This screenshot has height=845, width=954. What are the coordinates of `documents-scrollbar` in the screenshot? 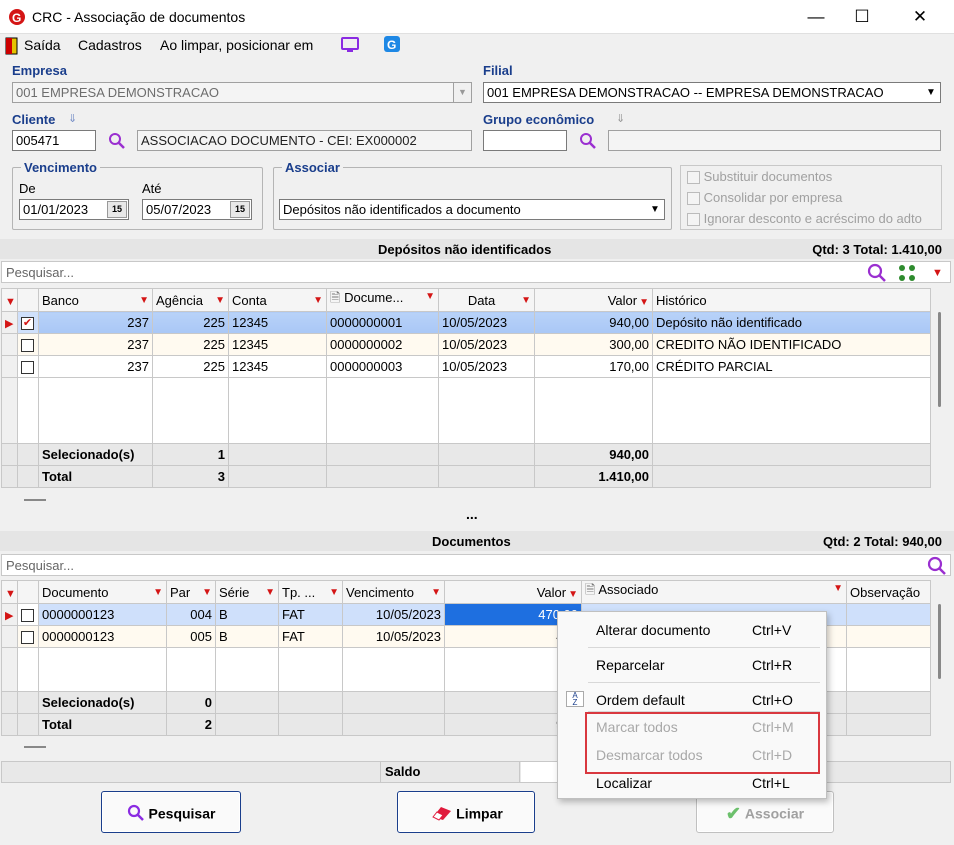 It's located at (940, 669).